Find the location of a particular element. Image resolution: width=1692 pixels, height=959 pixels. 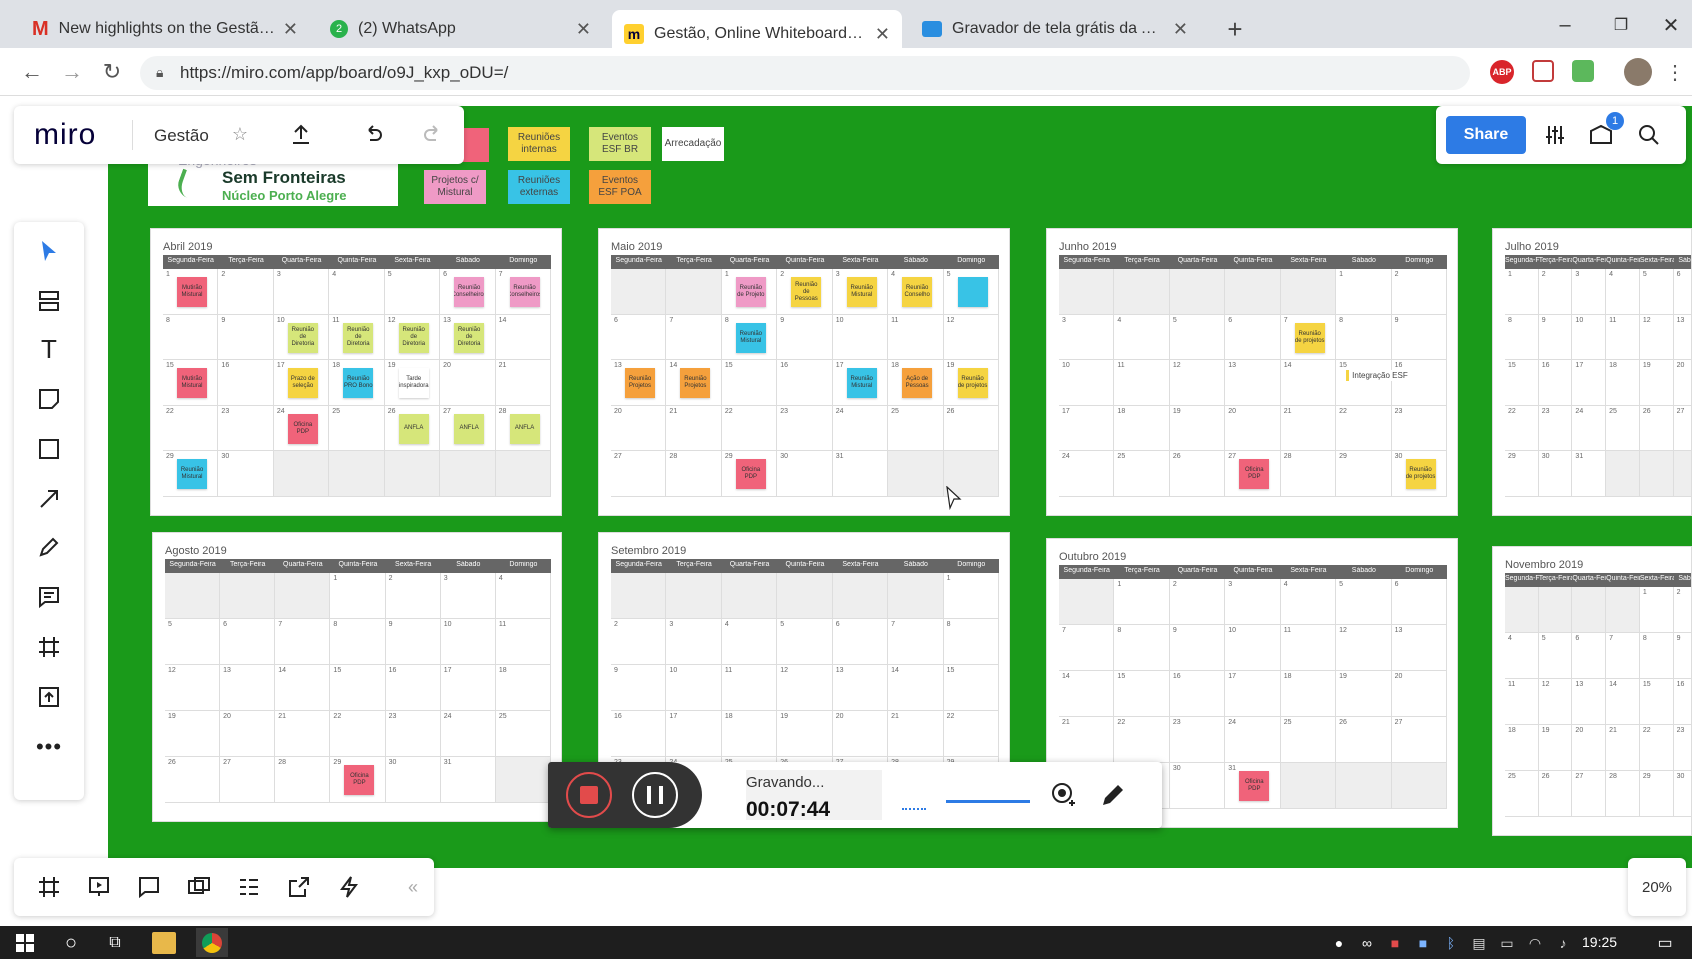

sticky-note-icon is located at coordinates (49, 399).